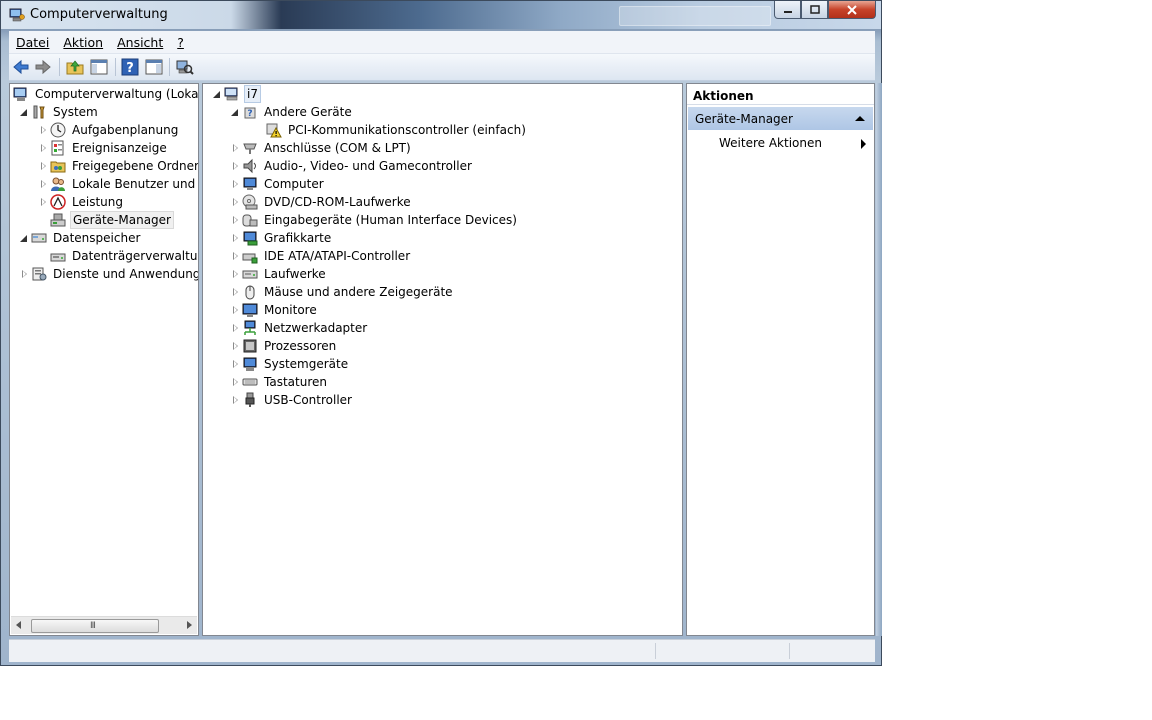 The width and height of the screenshot is (1152, 720). Describe the element at coordinates (250, 183) in the screenshot. I see `monitor-icon` at that location.